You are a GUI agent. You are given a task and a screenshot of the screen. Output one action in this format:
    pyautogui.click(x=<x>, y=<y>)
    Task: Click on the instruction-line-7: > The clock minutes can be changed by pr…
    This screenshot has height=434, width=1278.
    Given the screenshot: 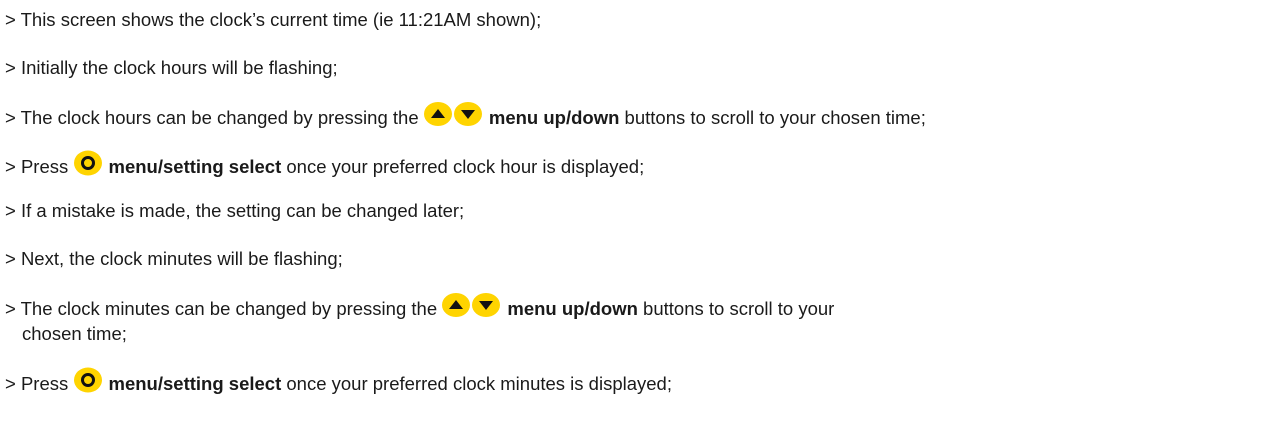 What is the action you would take?
    pyautogui.click(x=420, y=309)
    